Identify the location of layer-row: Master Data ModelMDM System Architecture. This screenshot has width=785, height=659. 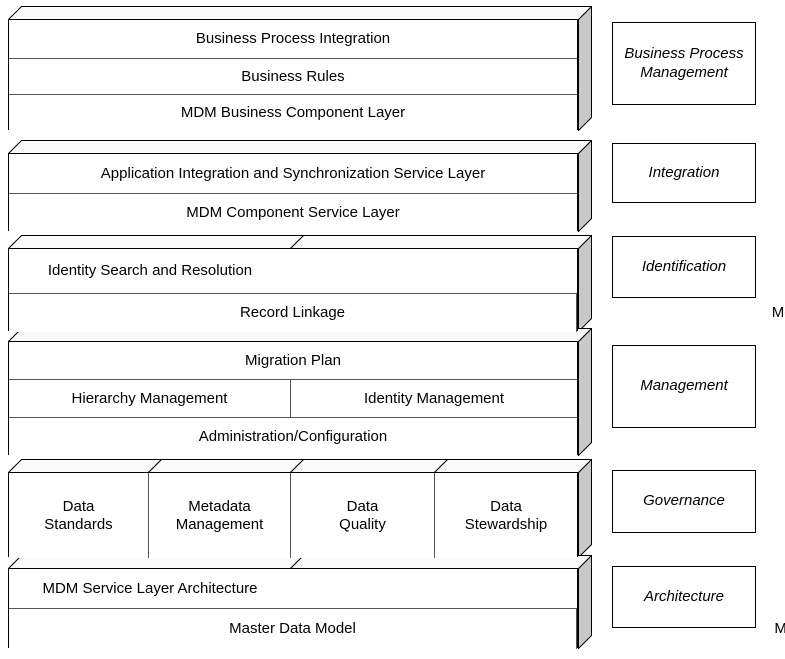
(397, 629).